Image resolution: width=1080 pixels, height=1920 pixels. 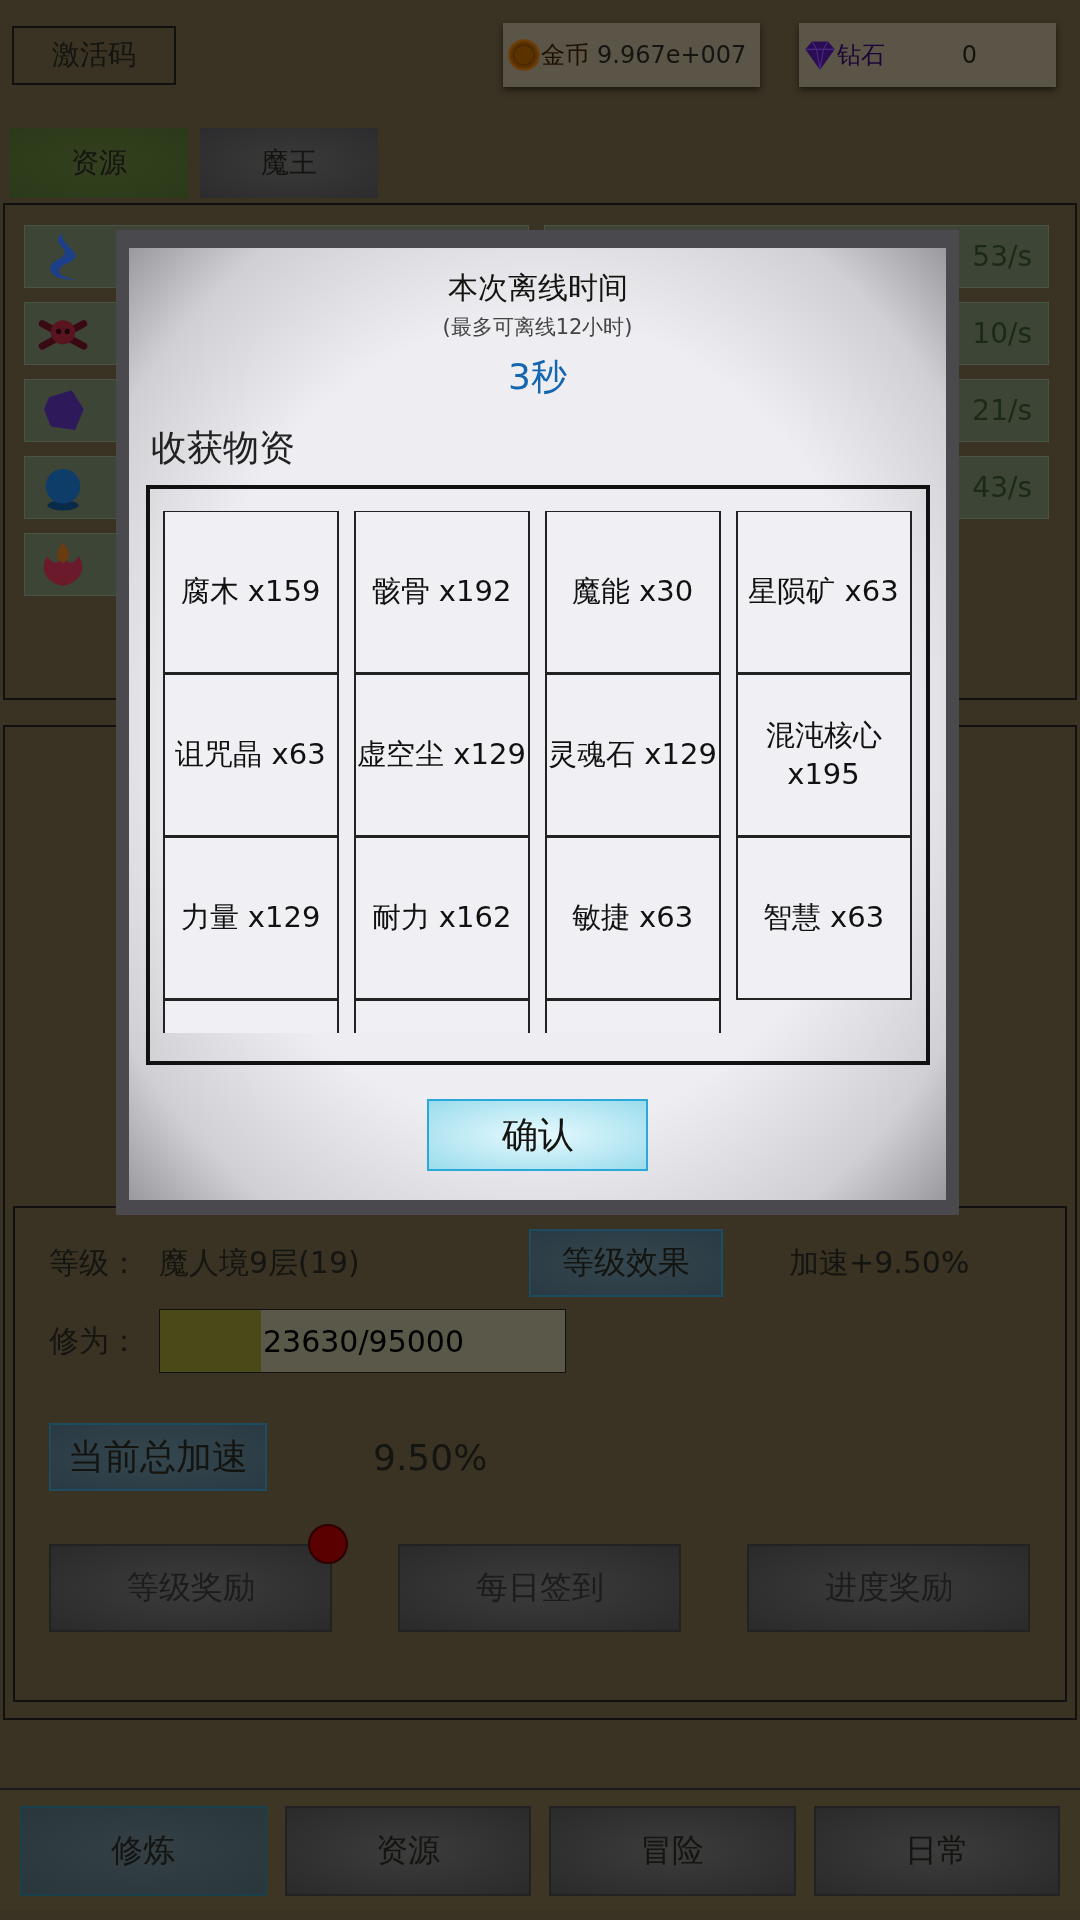 I want to click on diamond-label: 钻石, so click(x=861, y=55).